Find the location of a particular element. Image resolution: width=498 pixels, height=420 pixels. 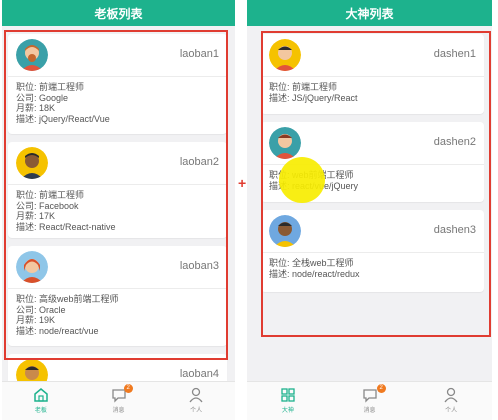

bottom-tab-bar: 老板 2 消息 个人 is located at coordinates (118, 400).